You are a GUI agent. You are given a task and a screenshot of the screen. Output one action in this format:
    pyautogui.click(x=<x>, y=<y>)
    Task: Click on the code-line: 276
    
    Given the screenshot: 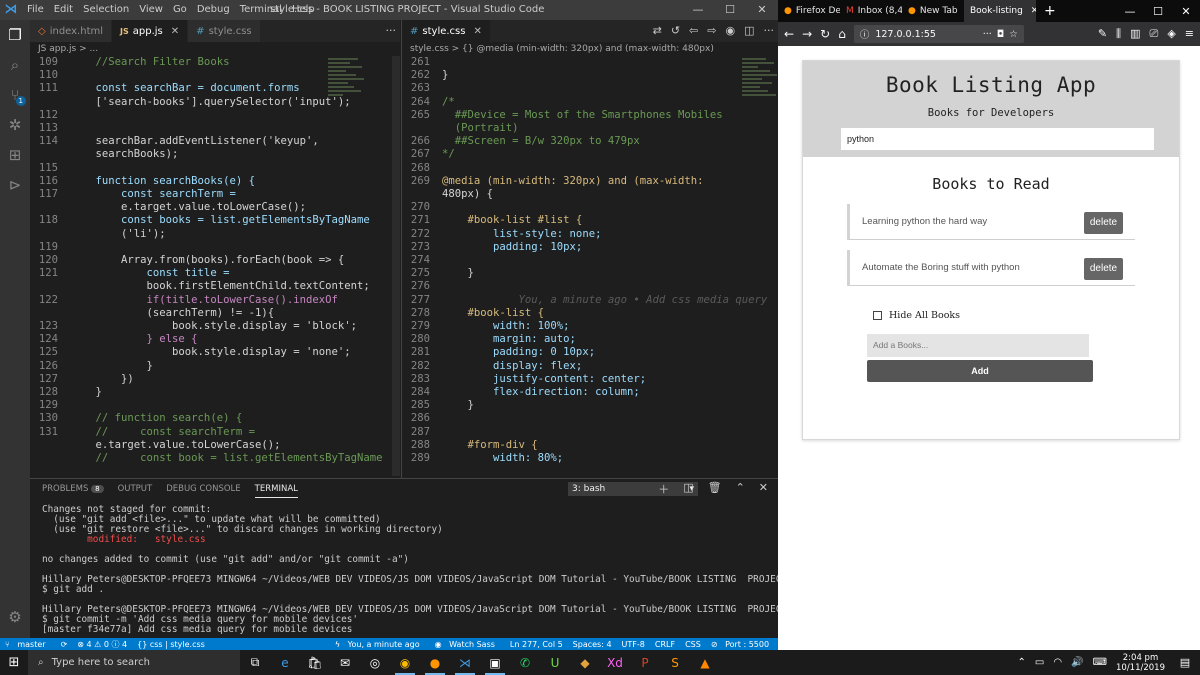 What is the action you would take?
    pyautogui.click(x=590, y=286)
    